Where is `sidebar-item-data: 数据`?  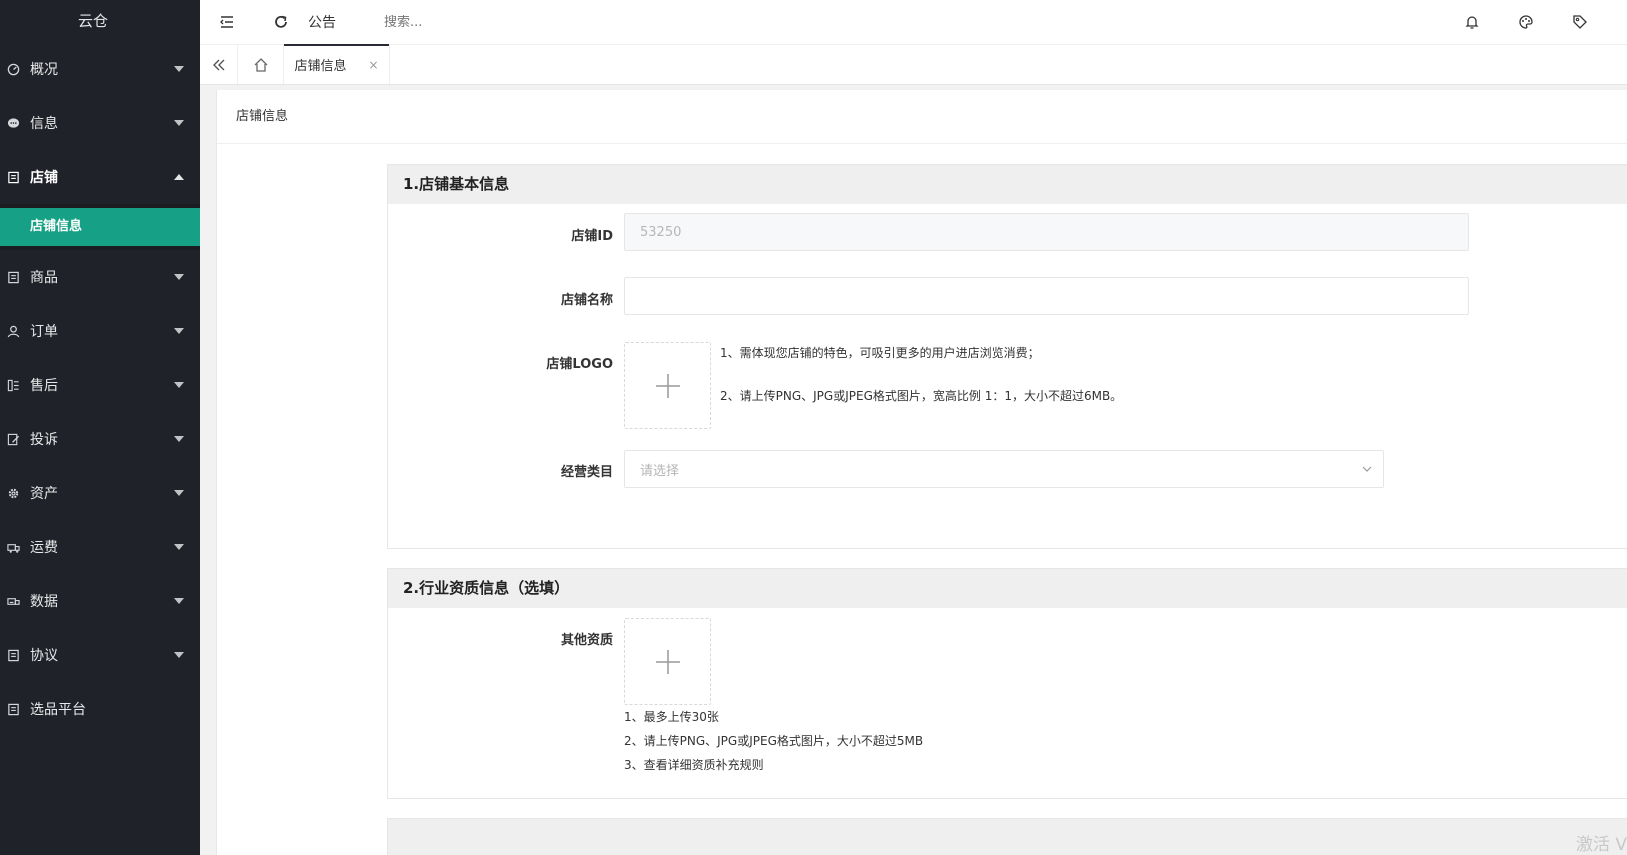
sidebar-item-data: 数据 is located at coordinates (100, 601).